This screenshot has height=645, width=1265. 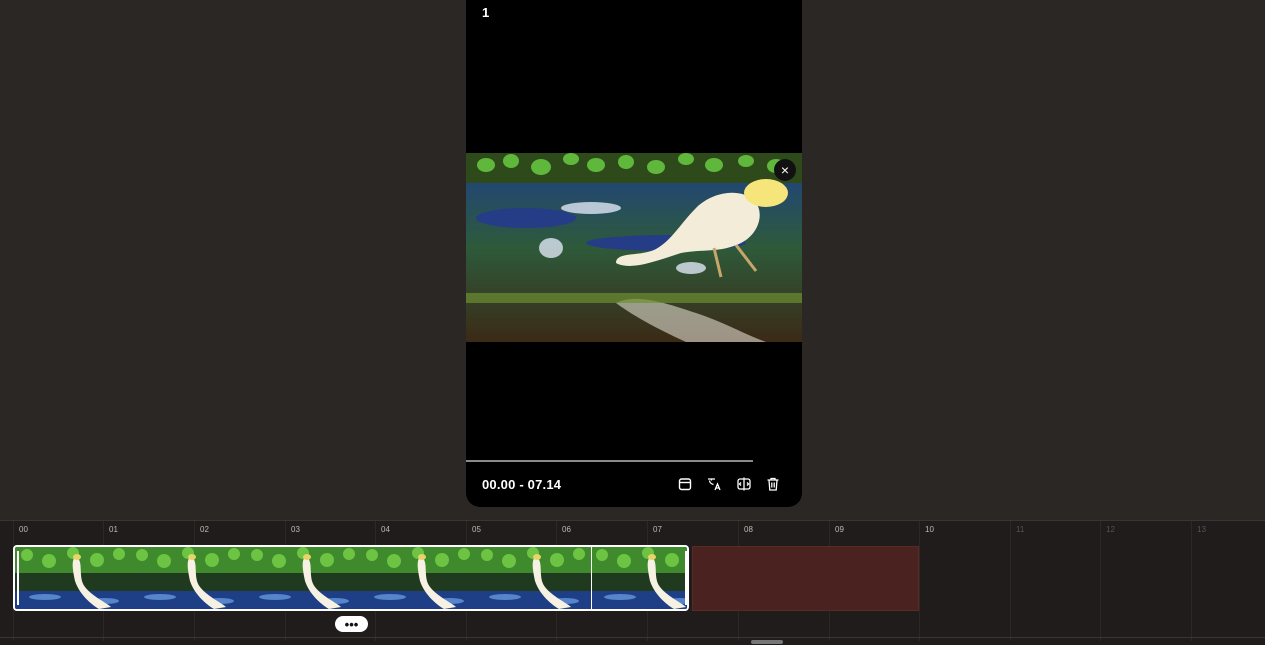 What do you see at coordinates (295, 529) in the screenshot?
I see `tick-label: 03` at bounding box center [295, 529].